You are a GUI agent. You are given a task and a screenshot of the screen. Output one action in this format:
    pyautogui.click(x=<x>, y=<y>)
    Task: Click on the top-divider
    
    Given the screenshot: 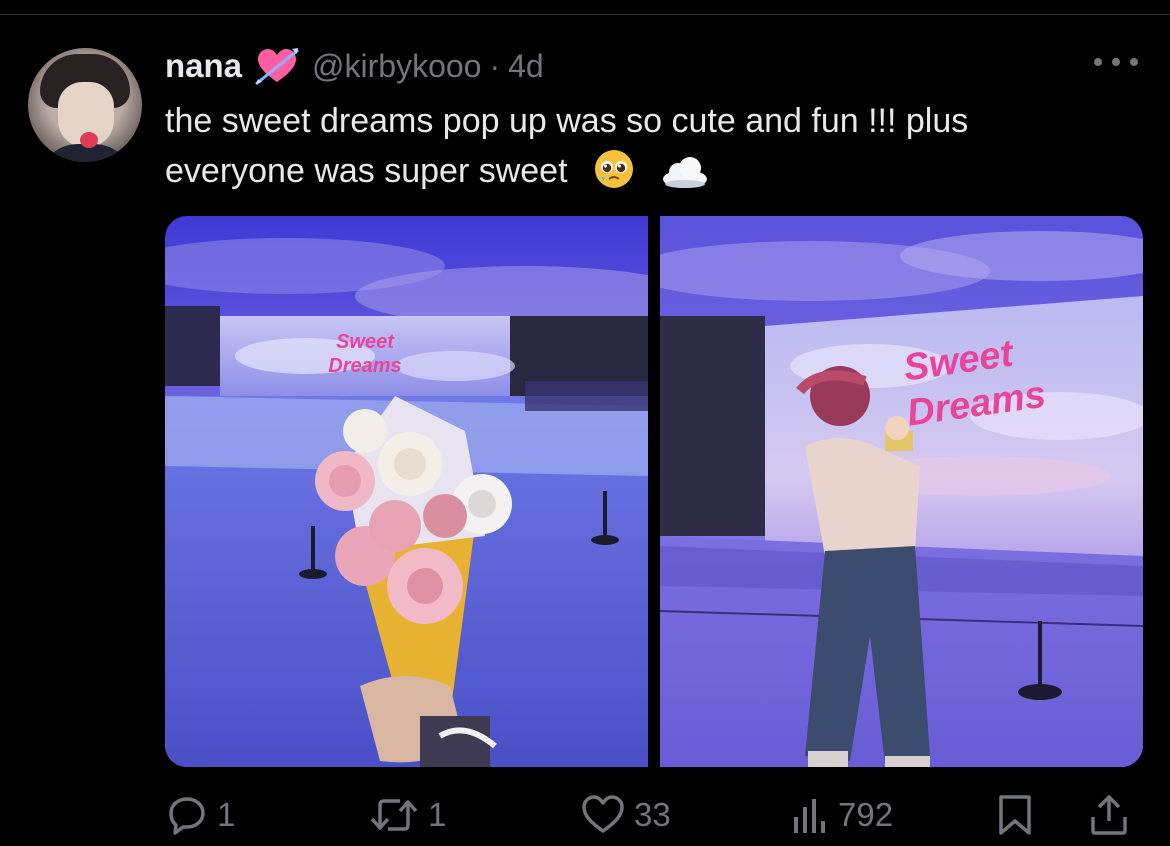 What is the action you would take?
    pyautogui.click(x=585, y=14)
    